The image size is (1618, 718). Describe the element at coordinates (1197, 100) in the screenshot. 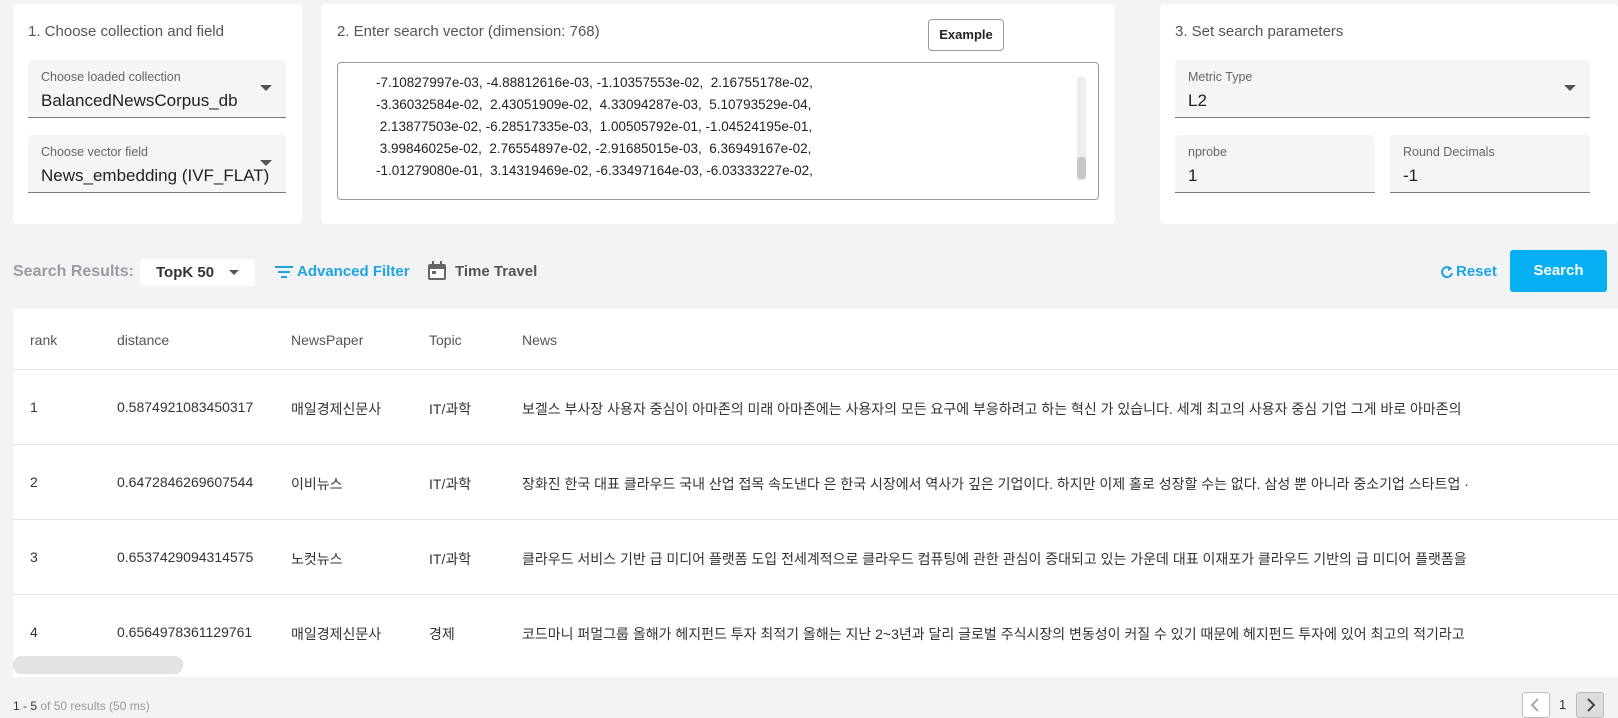

I see `metric-type-value: L2` at that location.